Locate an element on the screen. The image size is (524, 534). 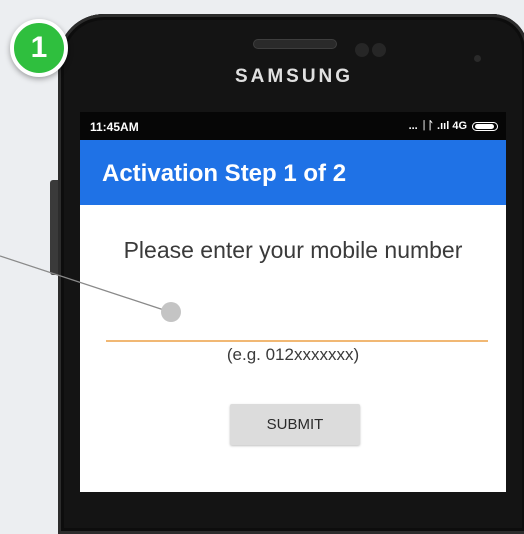
page-title: Activation Step 1 of 2 is located at coordinates (224, 173).